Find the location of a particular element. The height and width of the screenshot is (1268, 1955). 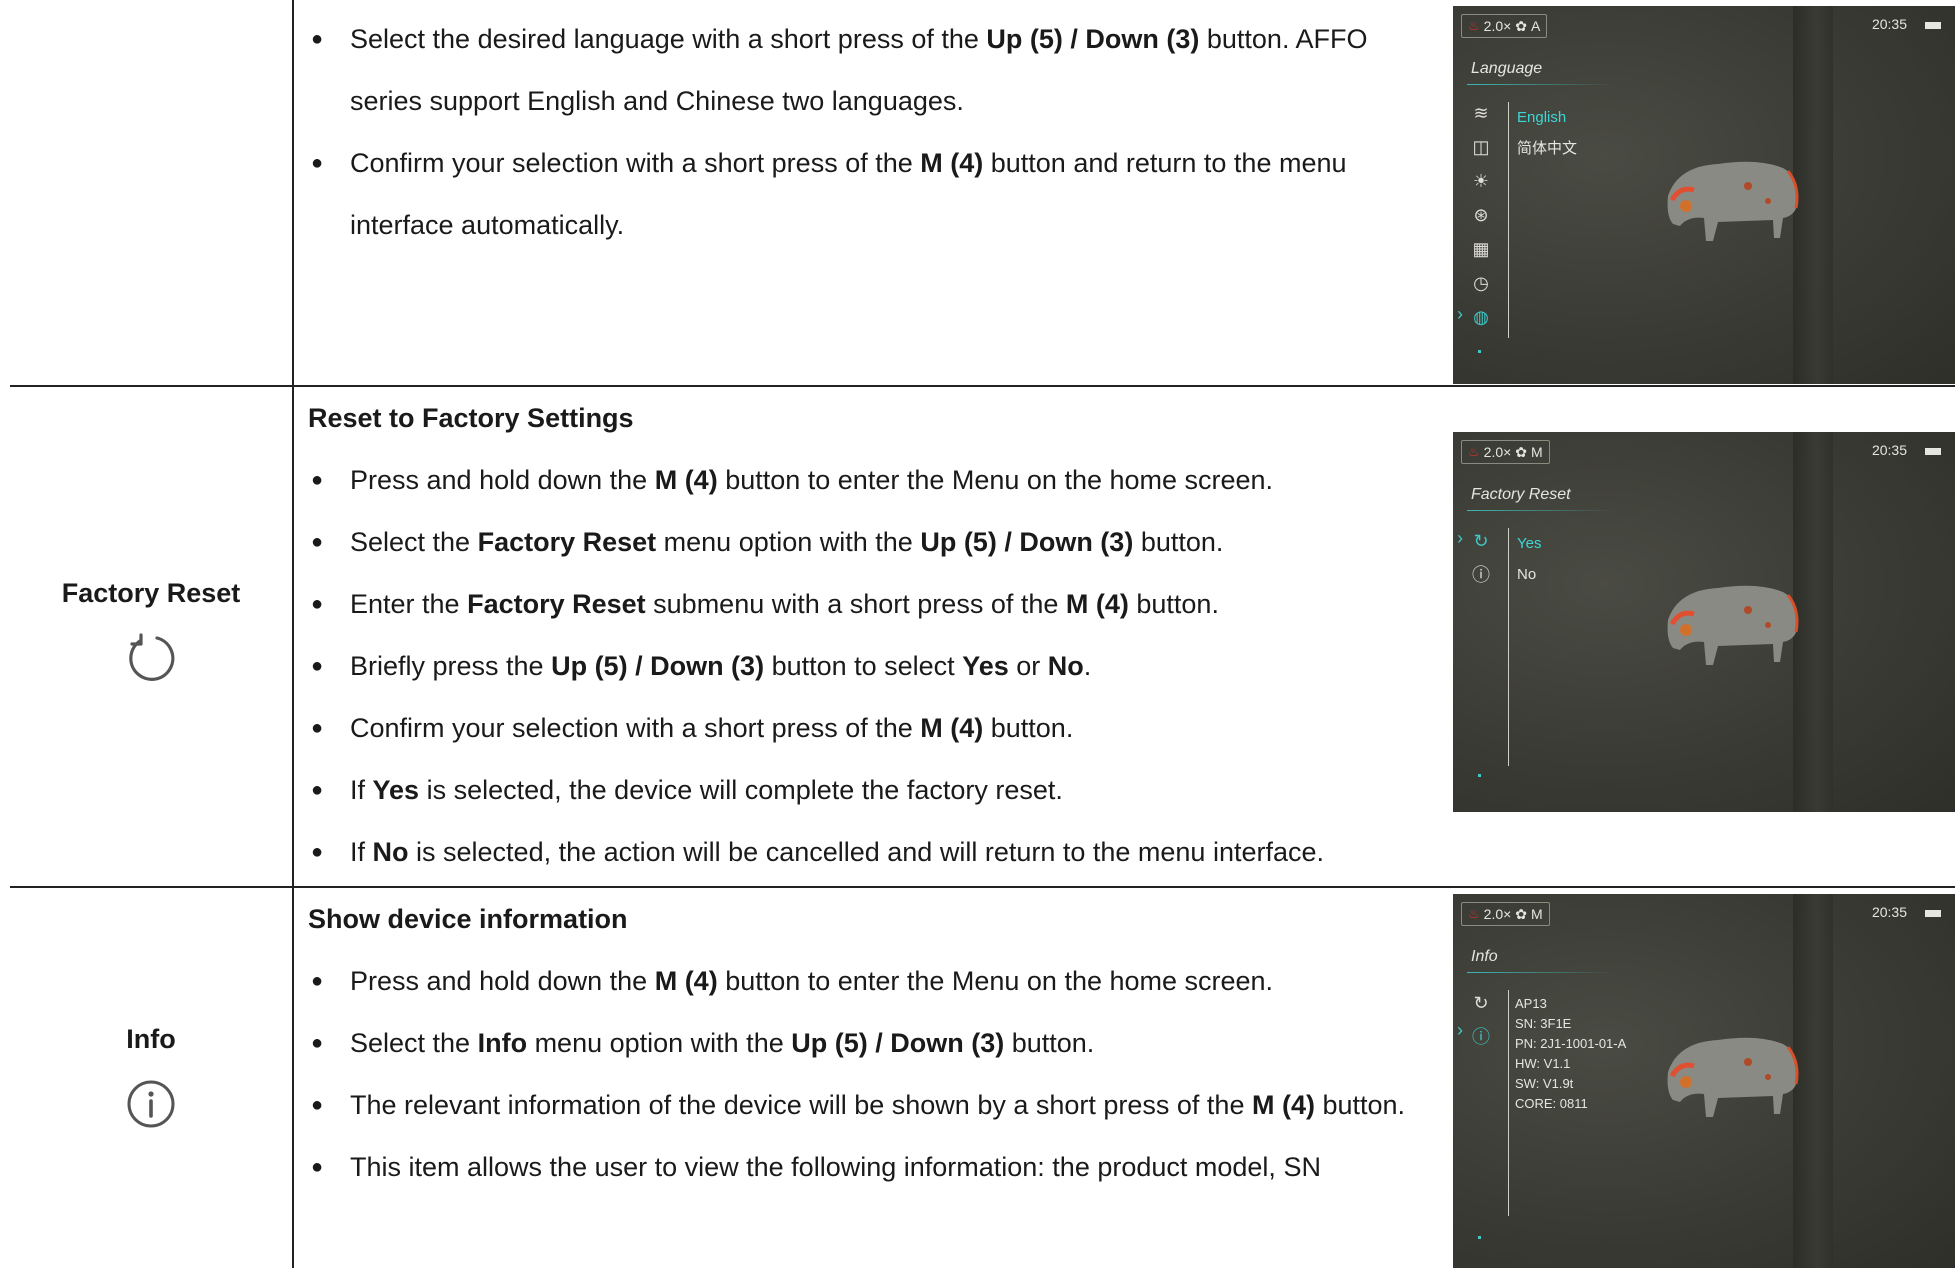

page-dot is located at coordinates (1479, 1237).